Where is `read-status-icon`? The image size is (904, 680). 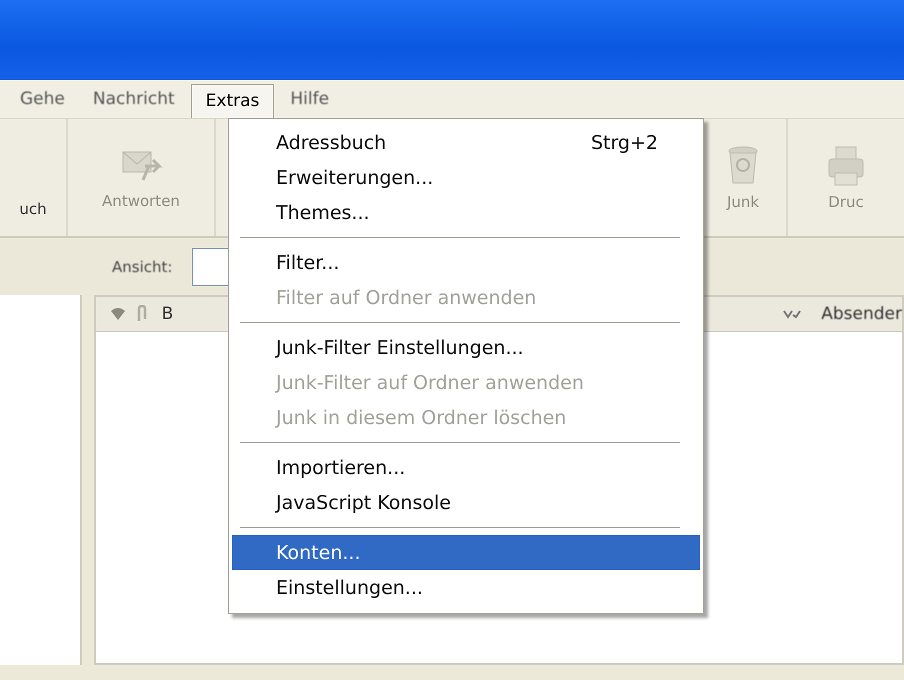 read-status-icon is located at coordinates (792, 314).